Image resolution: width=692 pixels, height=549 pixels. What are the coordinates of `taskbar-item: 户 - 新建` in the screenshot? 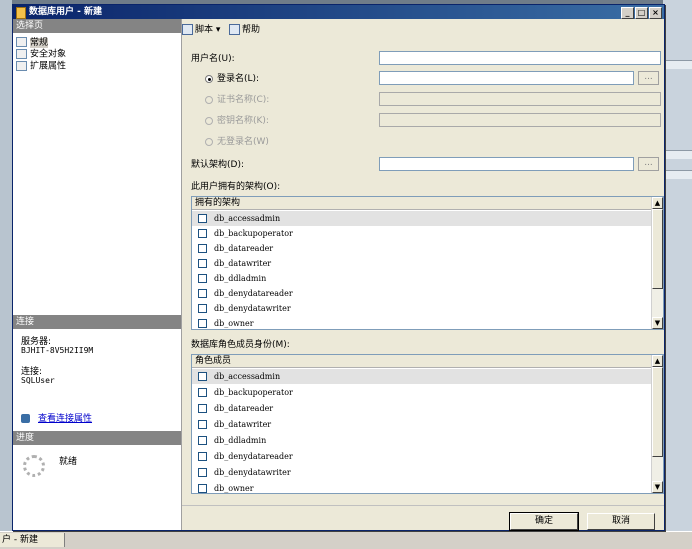 It's located at (32, 540).